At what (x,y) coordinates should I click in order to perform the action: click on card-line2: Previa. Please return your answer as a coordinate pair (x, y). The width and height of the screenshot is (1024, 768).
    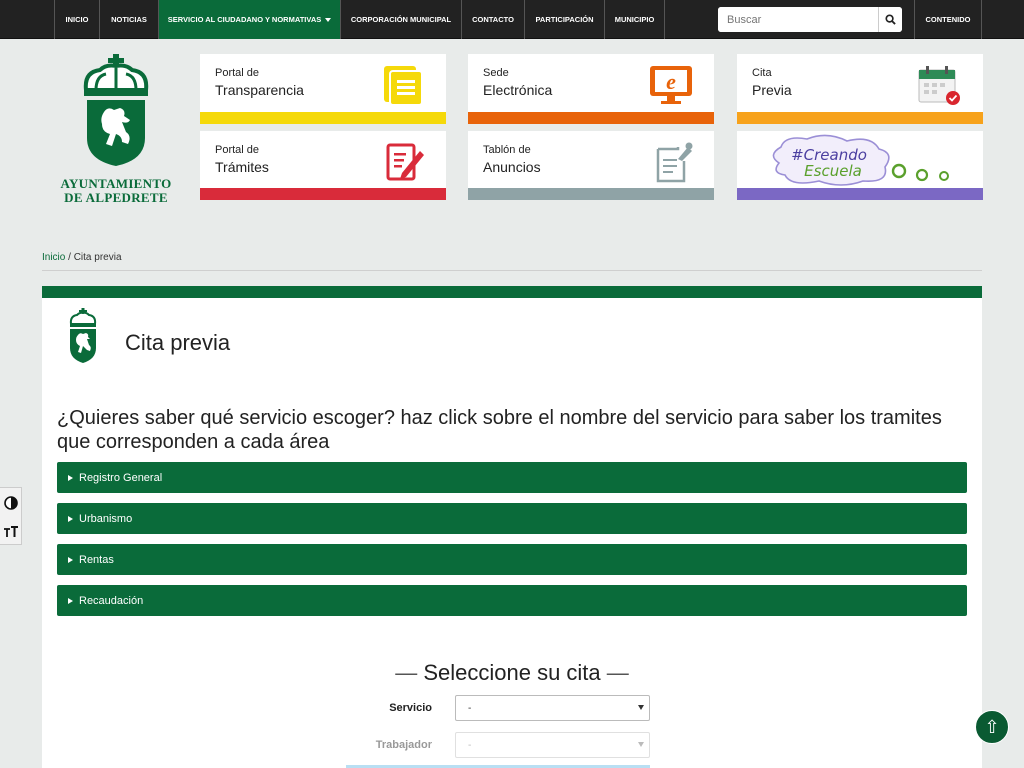
    Looking at the image, I should click on (772, 90).